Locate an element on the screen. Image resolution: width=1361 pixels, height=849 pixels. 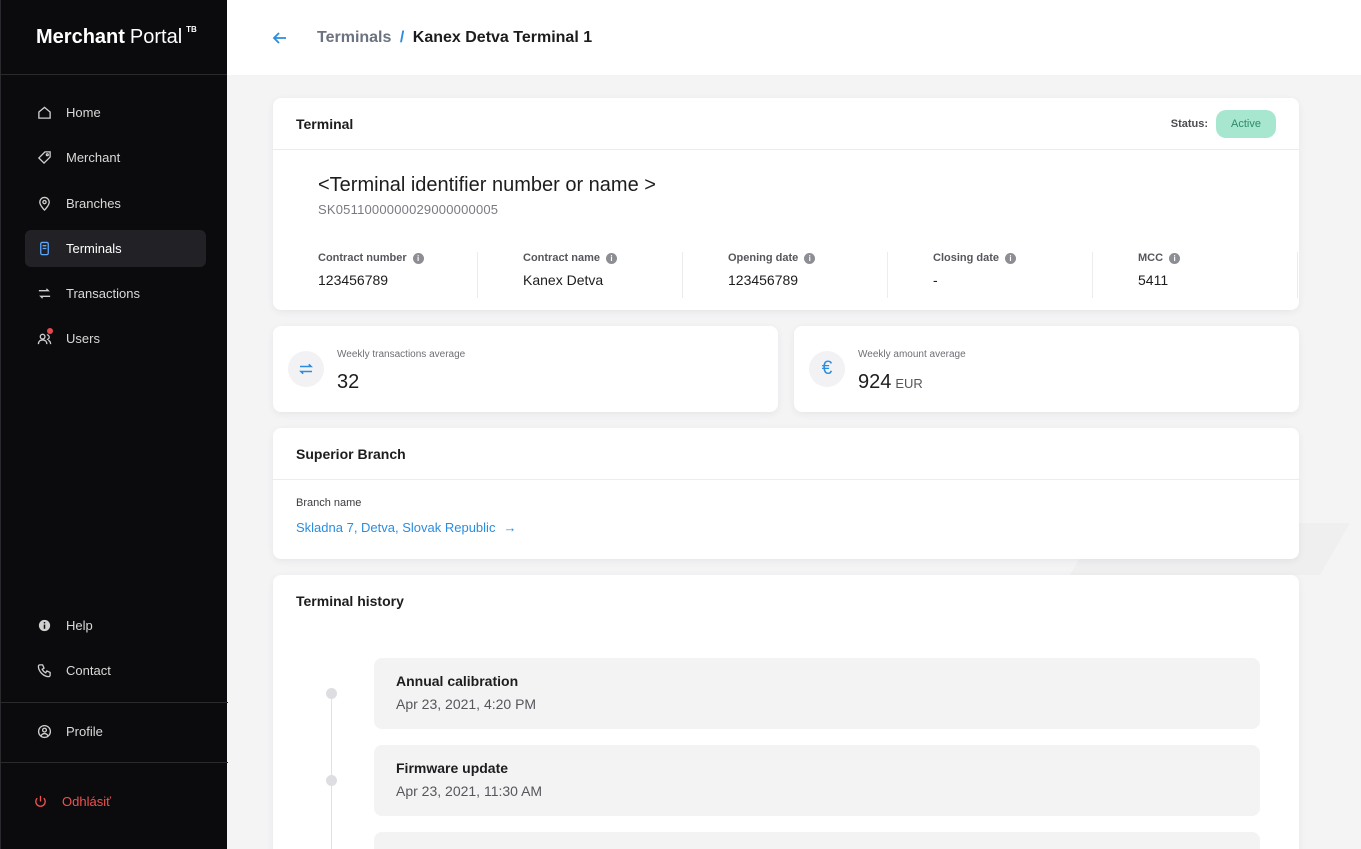
nav-item-profile: Profile is located at coordinates (115, 731).